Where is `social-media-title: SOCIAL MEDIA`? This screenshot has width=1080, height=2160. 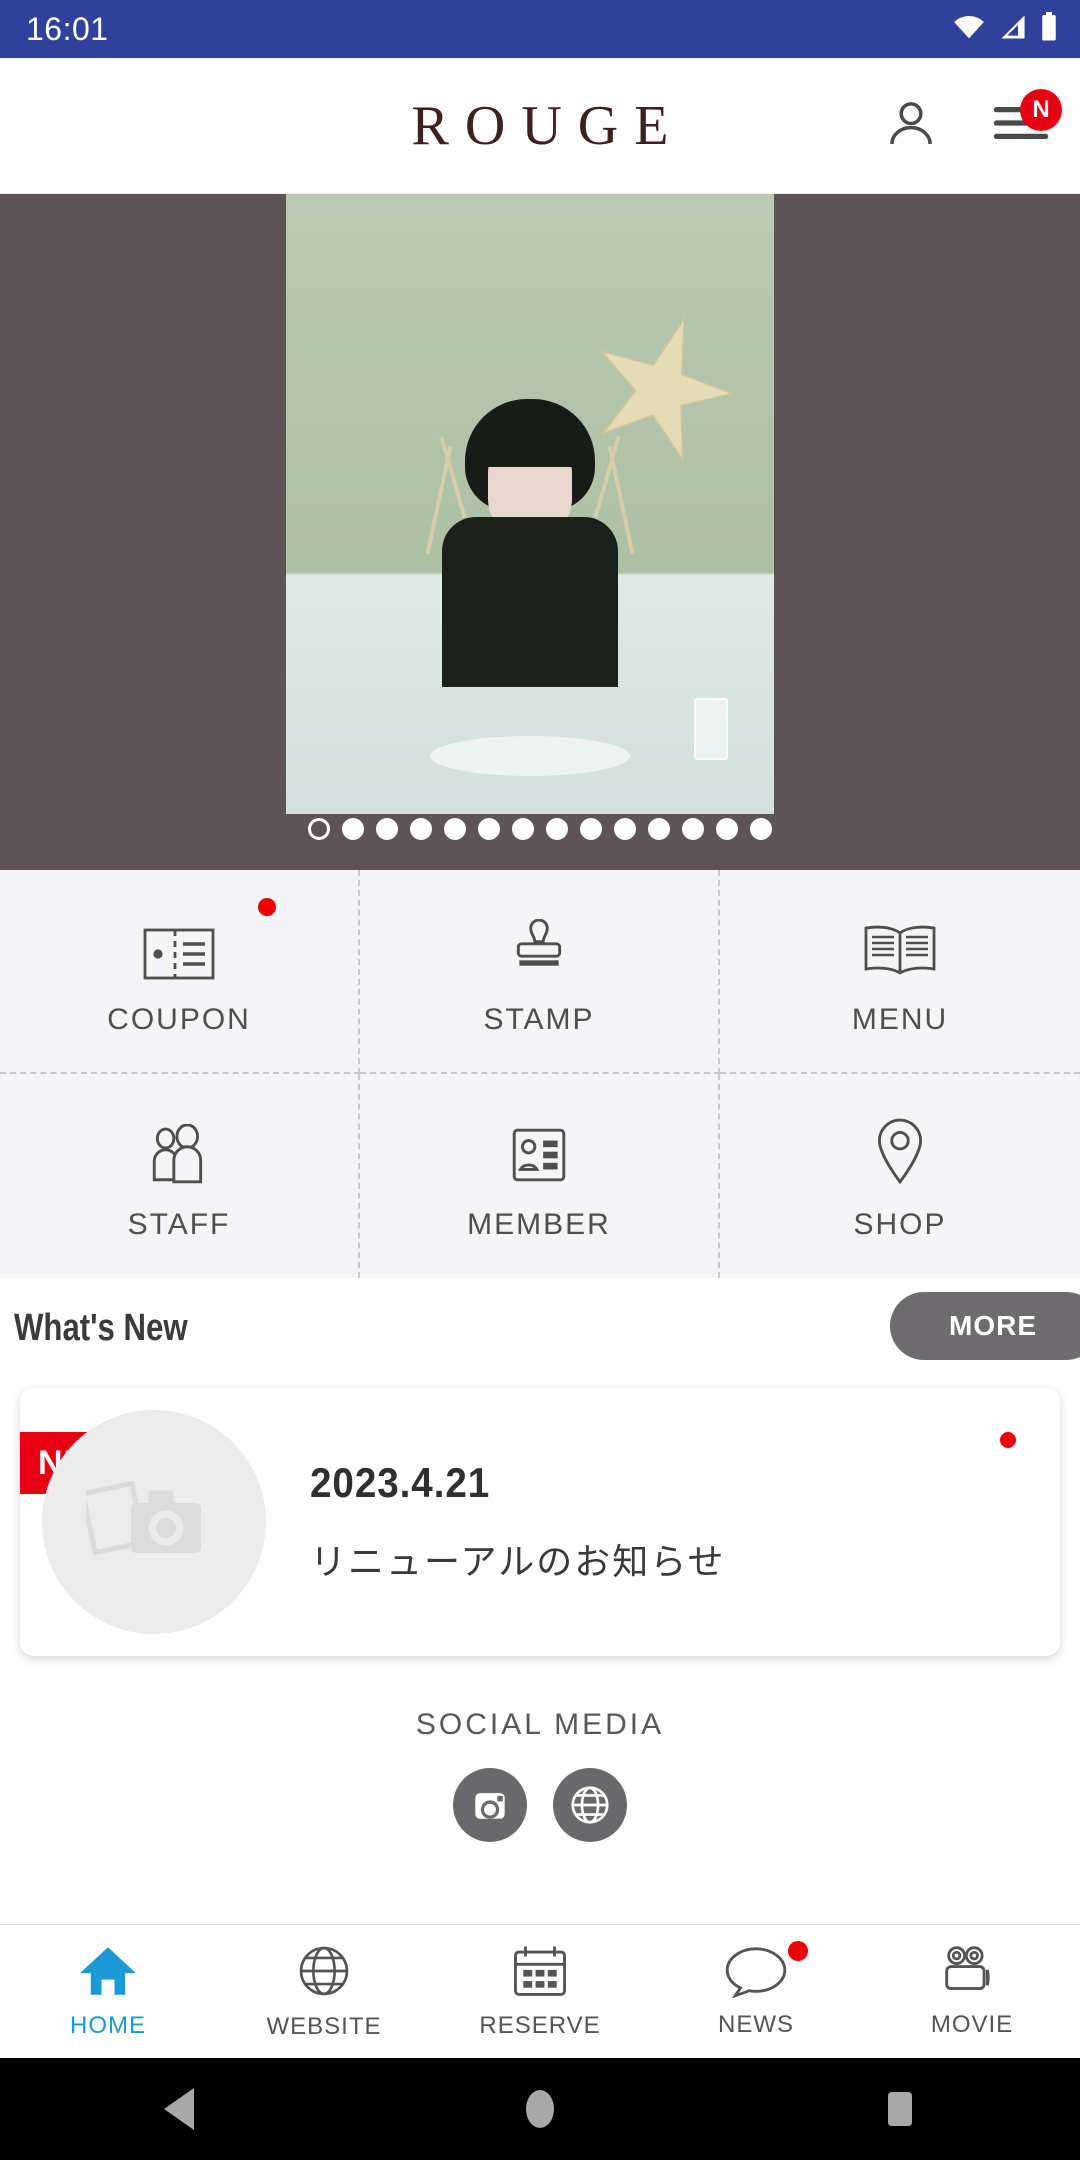
social-media-title: SOCIAL MEDIA is located at coordinates (540, 1724).